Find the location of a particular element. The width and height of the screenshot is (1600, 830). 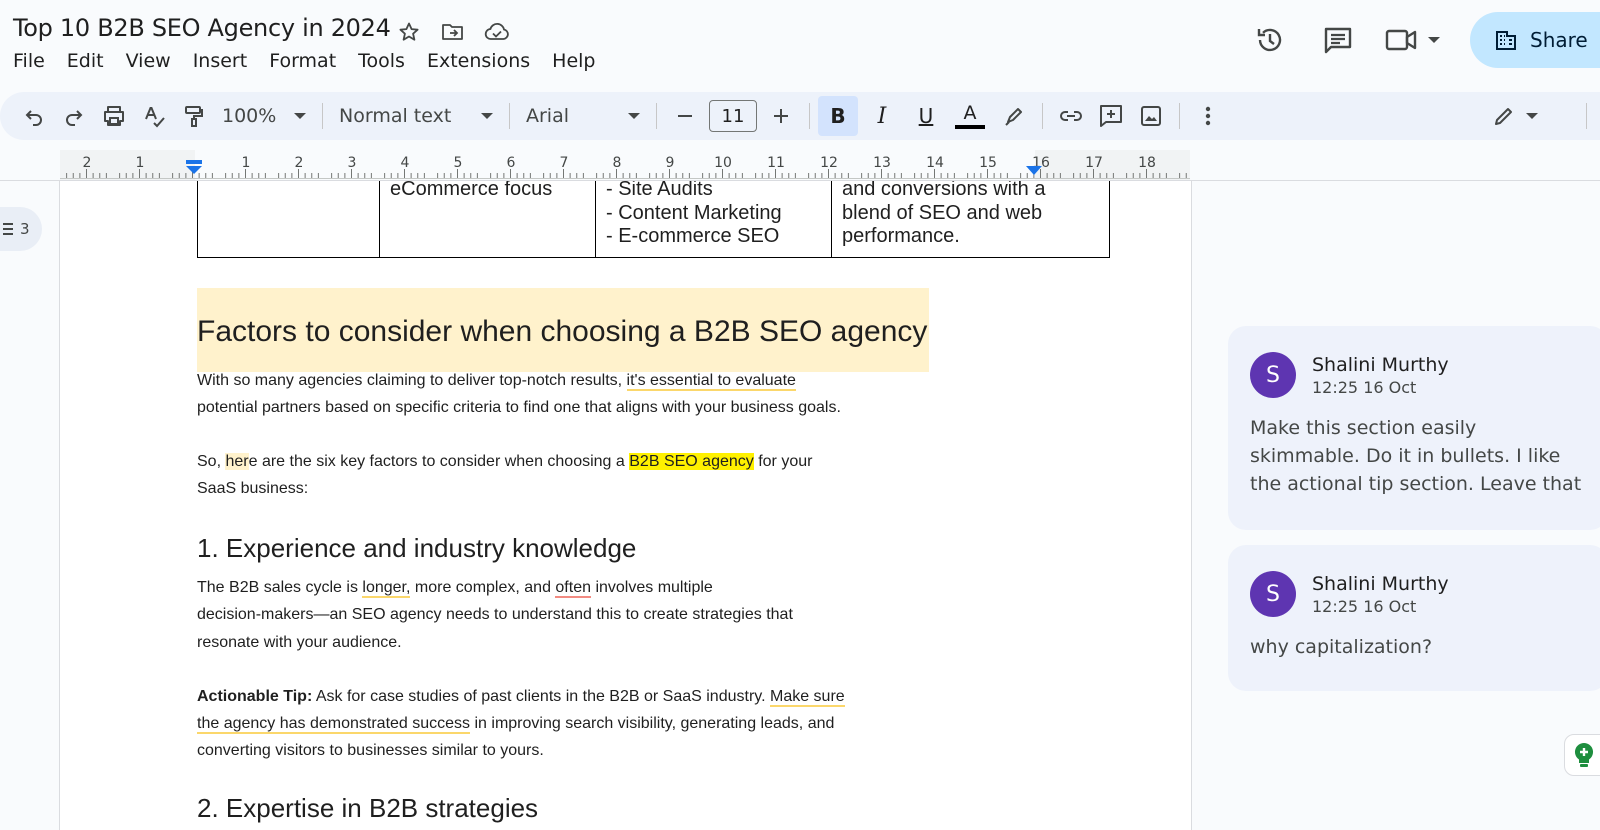

spellcheck-icon is located at coordinates (155, 117).